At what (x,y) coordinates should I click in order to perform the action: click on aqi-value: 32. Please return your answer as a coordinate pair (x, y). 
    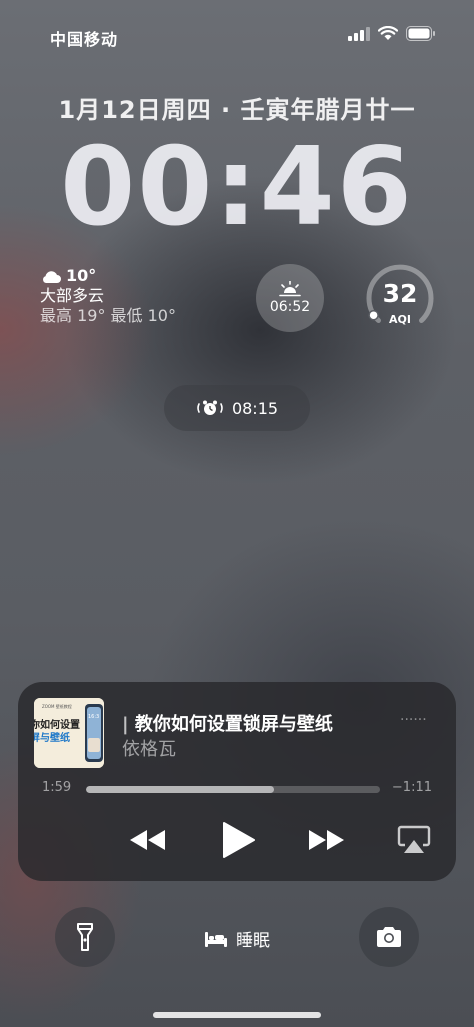
    Looking at the image, I should click on (400, 293).